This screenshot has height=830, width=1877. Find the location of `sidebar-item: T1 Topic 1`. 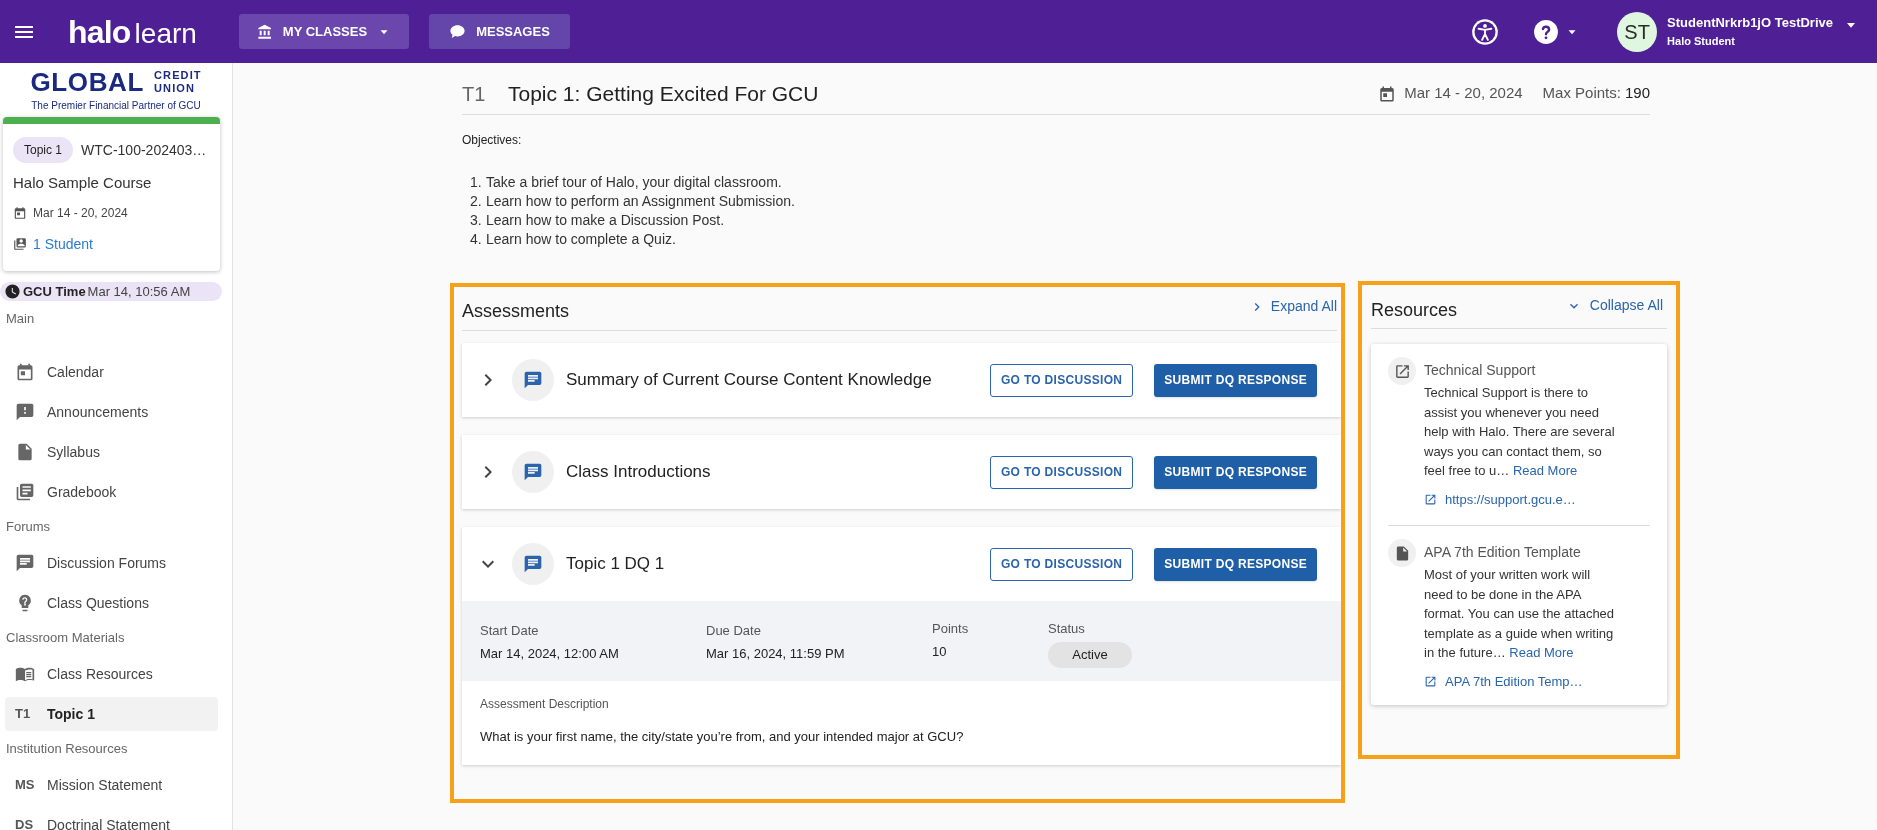

sidebar-item: T1 Topic 1 is located at coordinates (111, 714).